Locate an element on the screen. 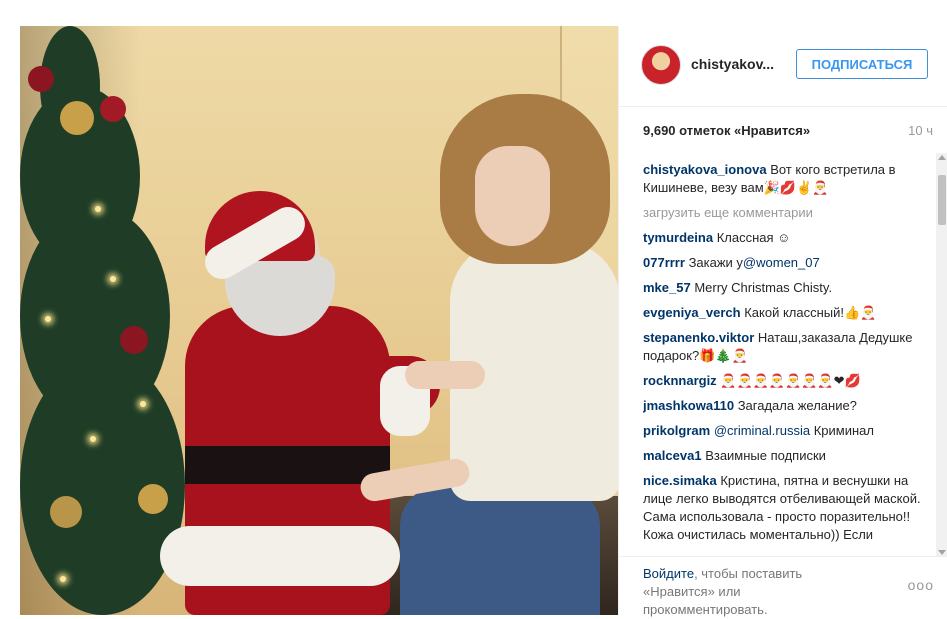 This screenshot has height=619, width=947. comment-item: mke_57 Merry Christmas Chisty. is located at coordinates (788, 288).